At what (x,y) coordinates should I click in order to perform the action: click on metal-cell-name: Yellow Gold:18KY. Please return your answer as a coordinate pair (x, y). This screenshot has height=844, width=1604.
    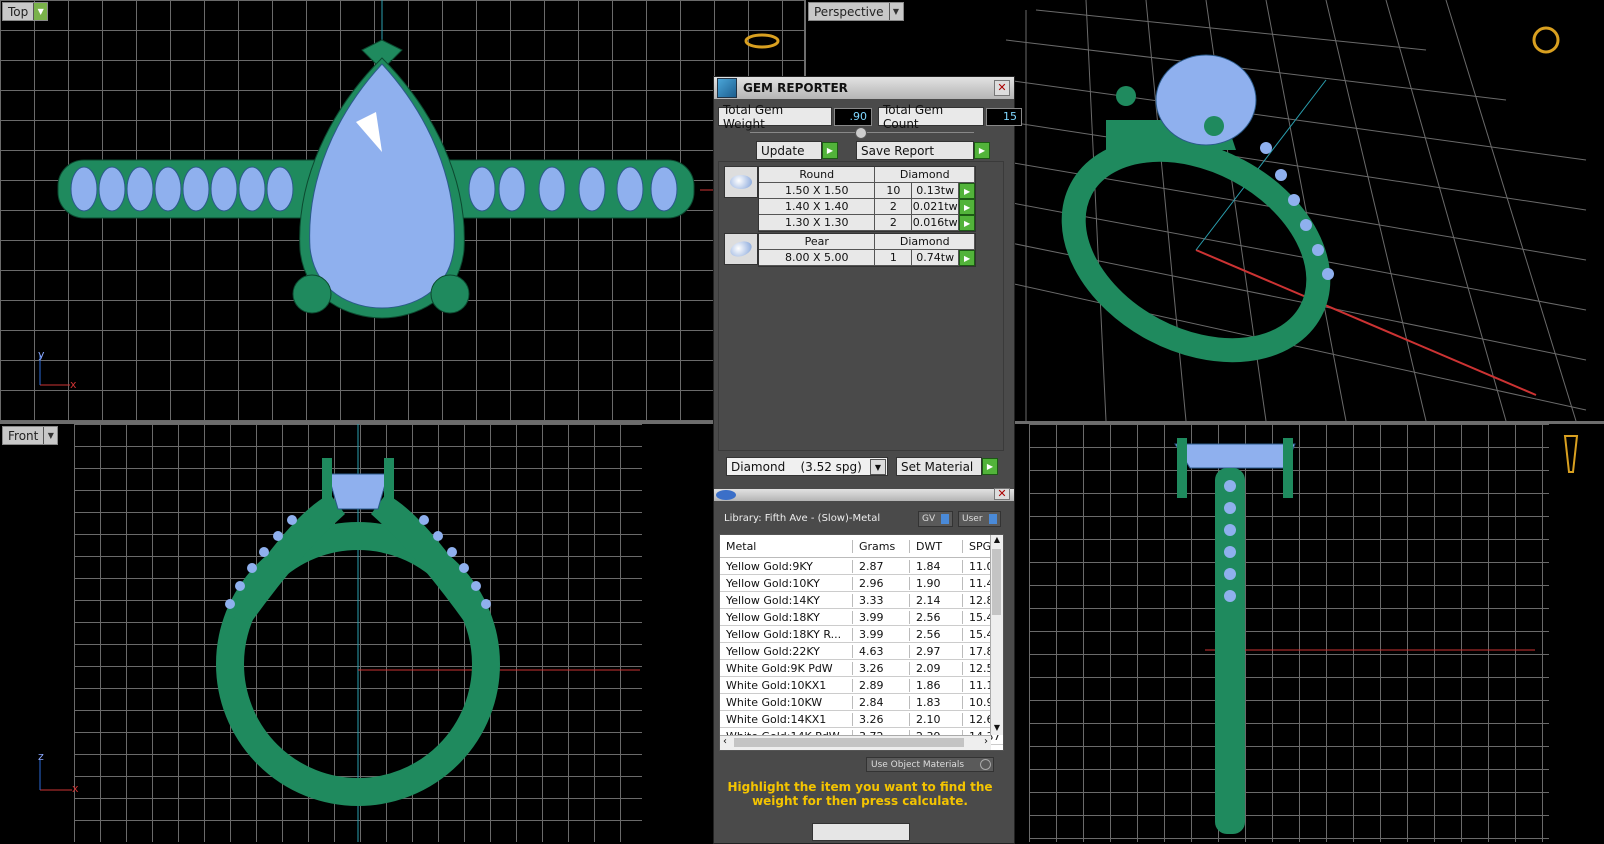
    Looking at the image, I should click on (786, 617).